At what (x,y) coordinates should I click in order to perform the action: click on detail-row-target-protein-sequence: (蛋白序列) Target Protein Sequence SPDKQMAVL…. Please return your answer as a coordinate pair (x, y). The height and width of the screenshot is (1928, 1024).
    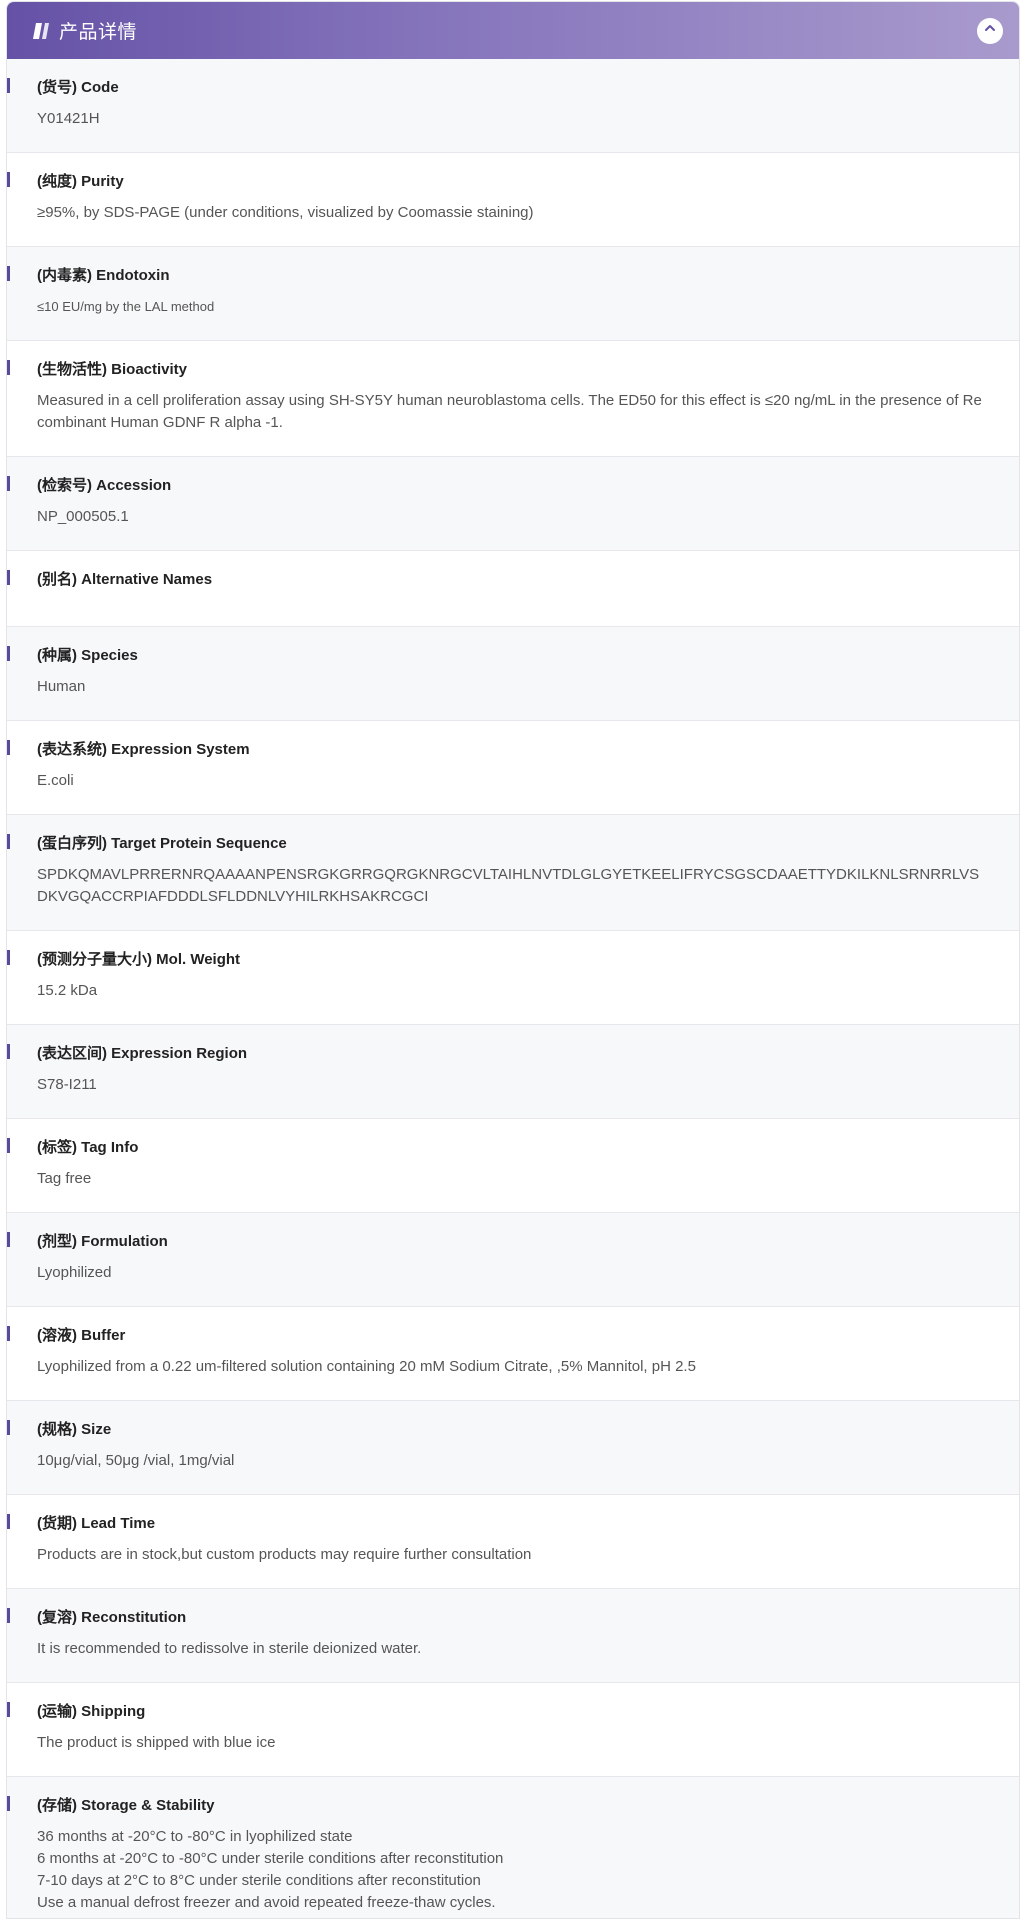
    Looking at the image, I should click on (513, 873).